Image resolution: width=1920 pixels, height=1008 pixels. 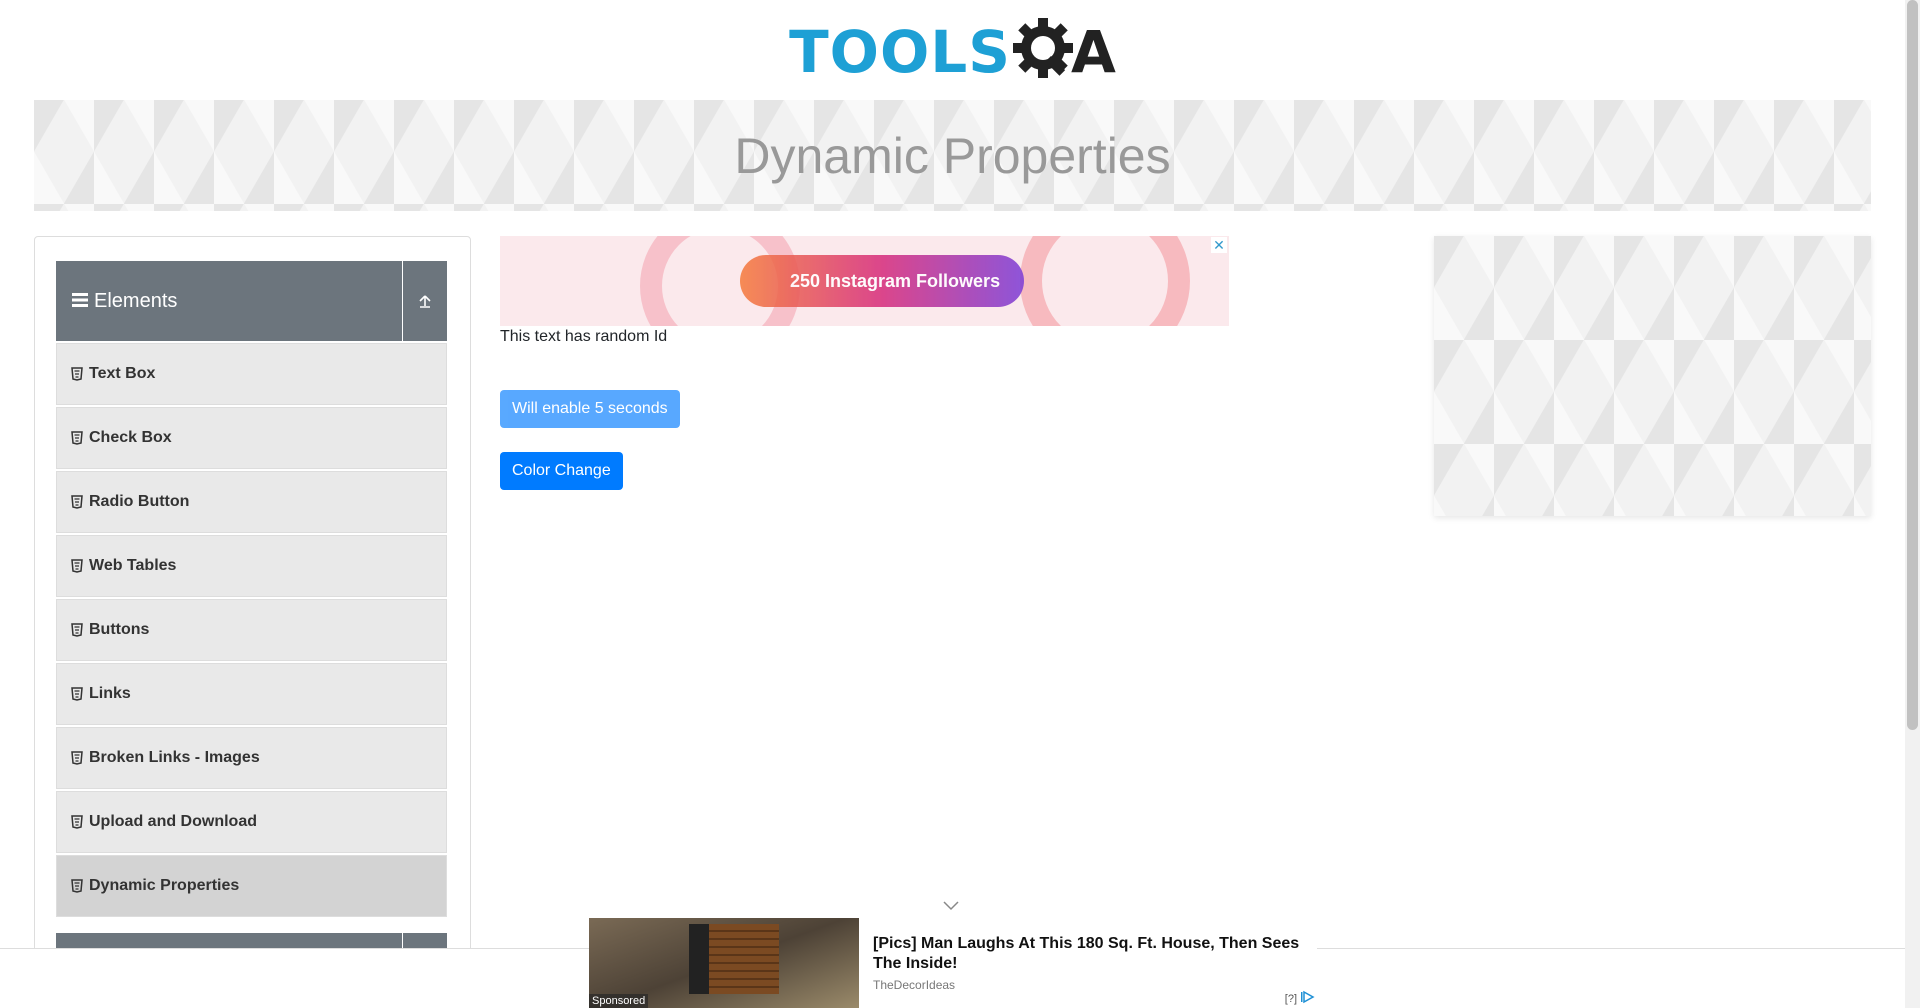 I want to click on sidebar-item-check-box: Check Box, so click(x=251, y=438).